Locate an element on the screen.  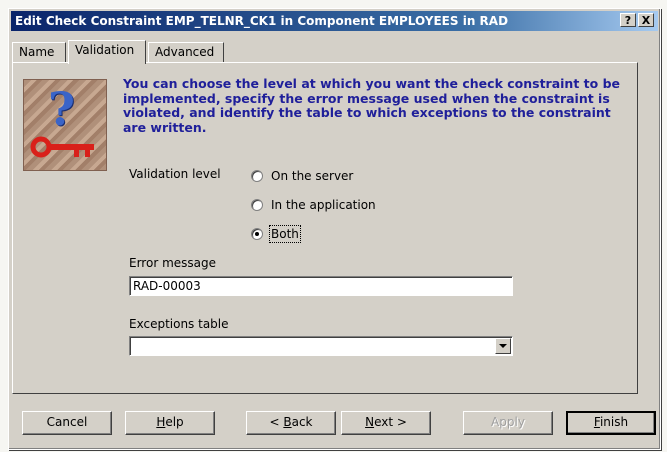
question-mark-icon: ? is located at coordinates (61, 109).